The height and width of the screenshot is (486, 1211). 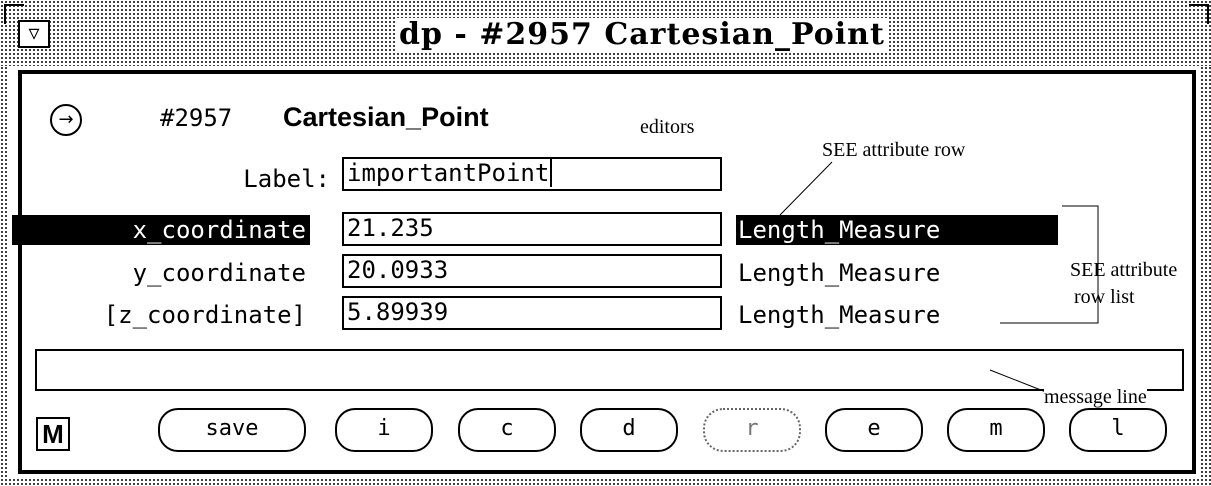 What do you see at coordinates (1118, 430) in the screenshot?
I see `l-button: l` at bounding box center [1118, 430].